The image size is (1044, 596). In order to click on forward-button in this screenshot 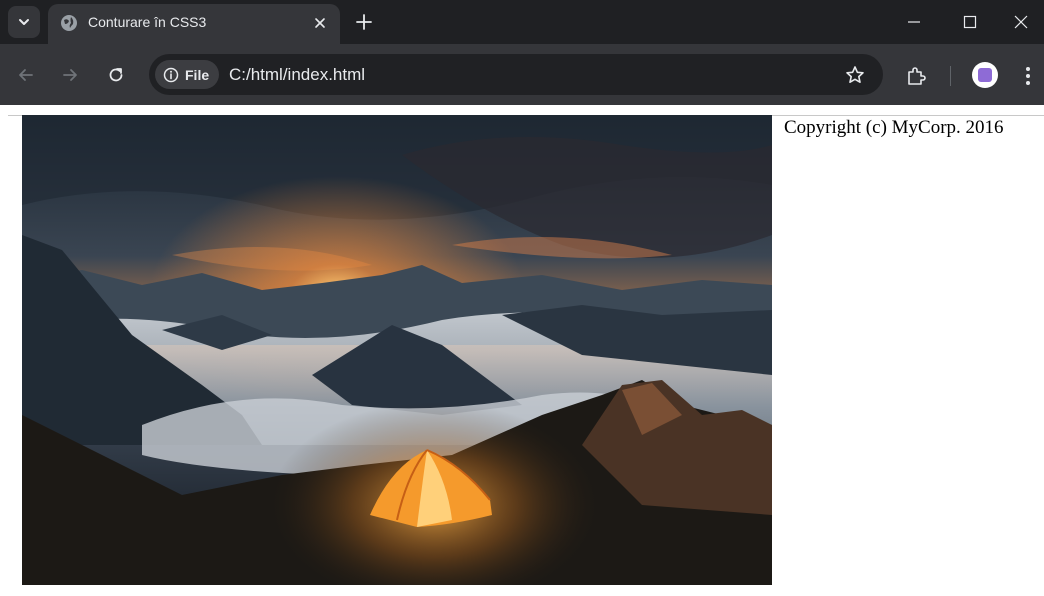, I will do `click(70, 75)`.